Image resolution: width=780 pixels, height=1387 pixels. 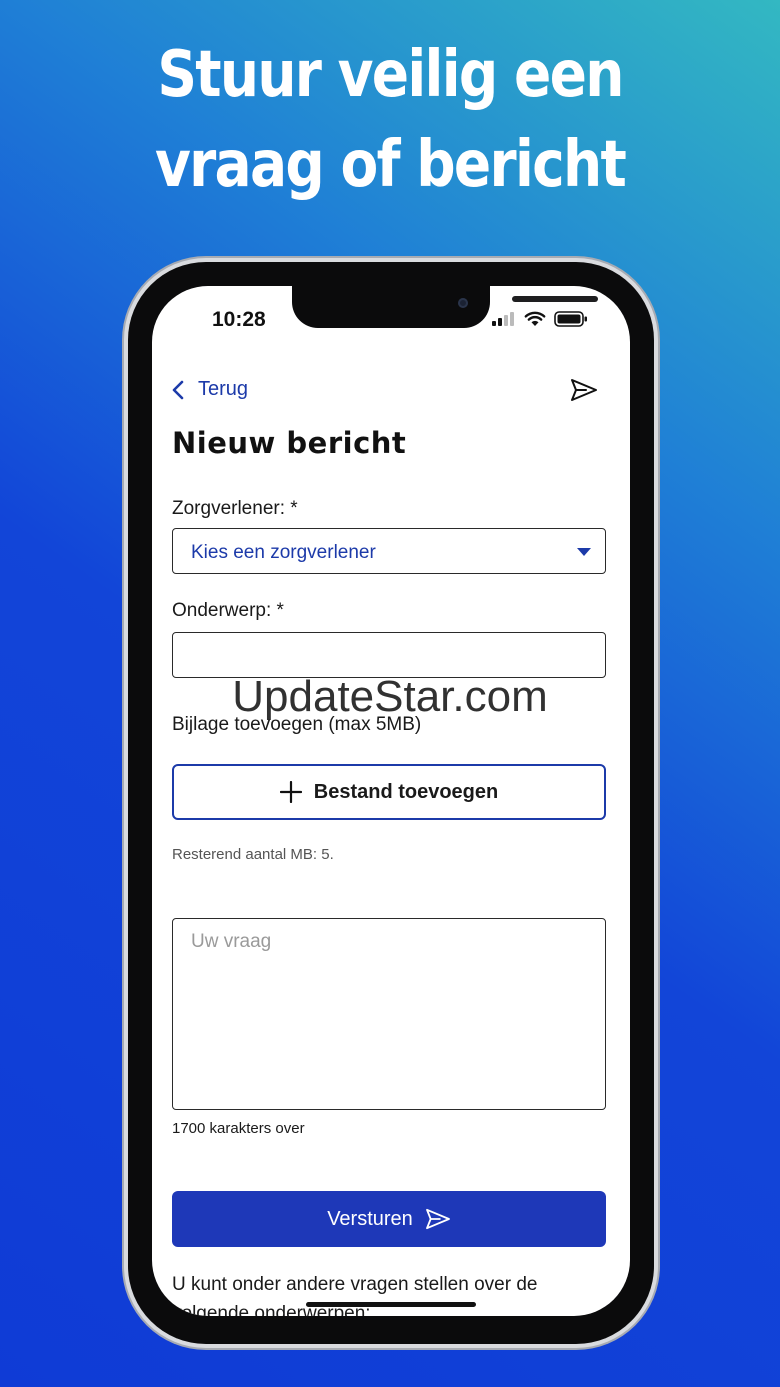 What do you see at coordinates (535, 318) in the screenshot?
I see `wifi-icon` at bounding box center [535, 318].